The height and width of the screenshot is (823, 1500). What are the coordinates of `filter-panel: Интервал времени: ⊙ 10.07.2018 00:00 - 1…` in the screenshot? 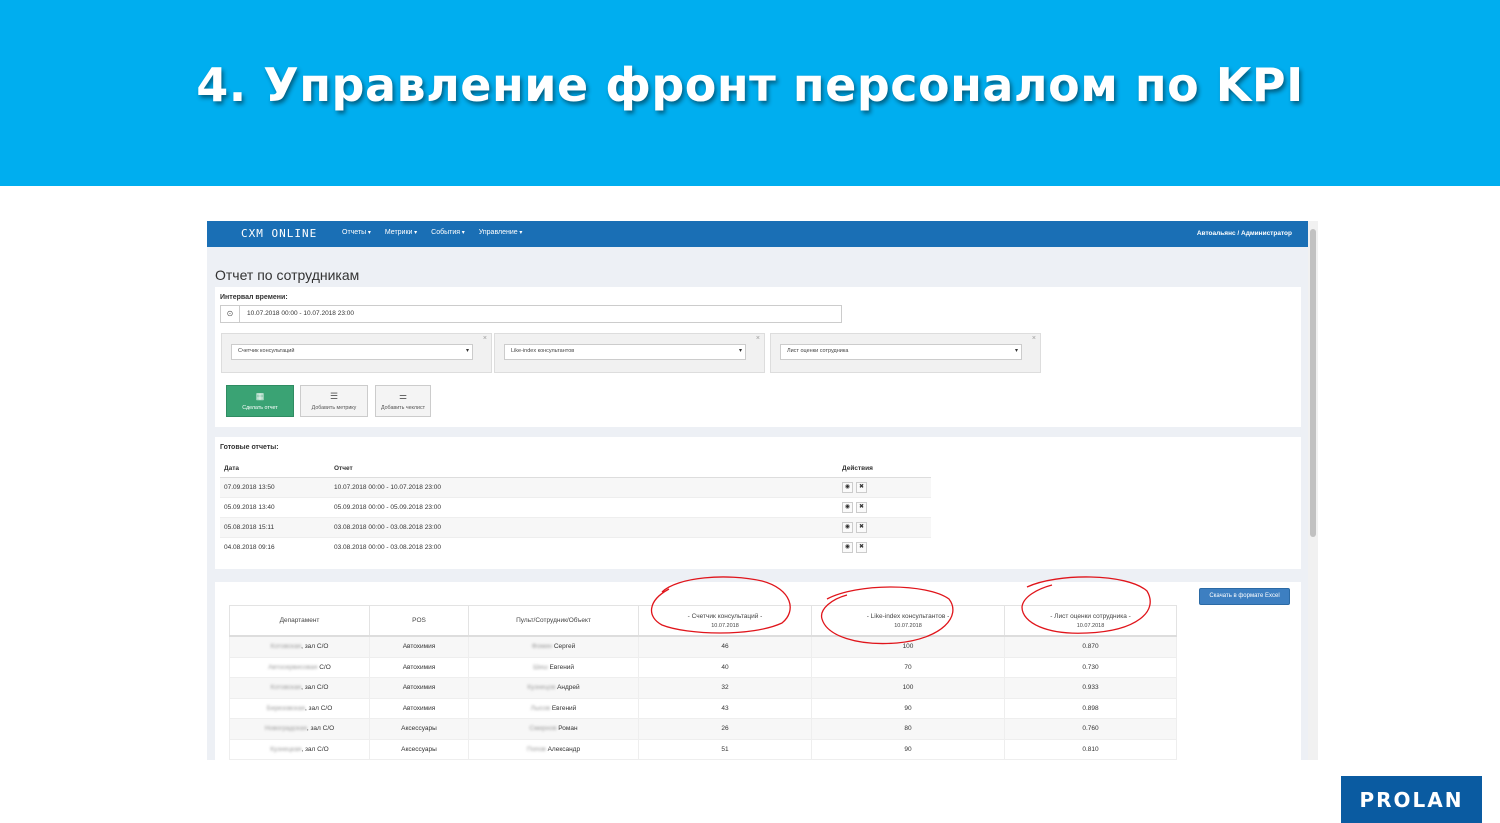 It's located at (758, 357).